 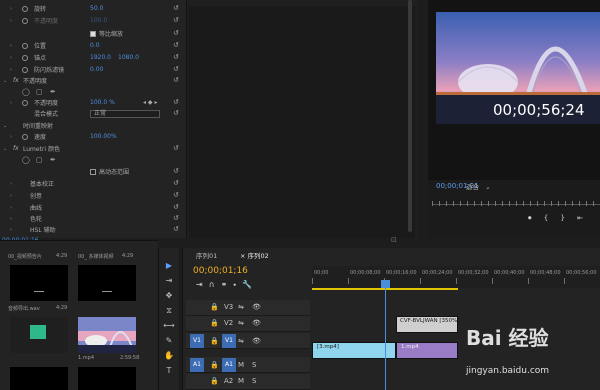 What do you see at coordinates (562, 218) in the screenshot?
I see `mark-out-button: }` at bounding box center [562, 218].